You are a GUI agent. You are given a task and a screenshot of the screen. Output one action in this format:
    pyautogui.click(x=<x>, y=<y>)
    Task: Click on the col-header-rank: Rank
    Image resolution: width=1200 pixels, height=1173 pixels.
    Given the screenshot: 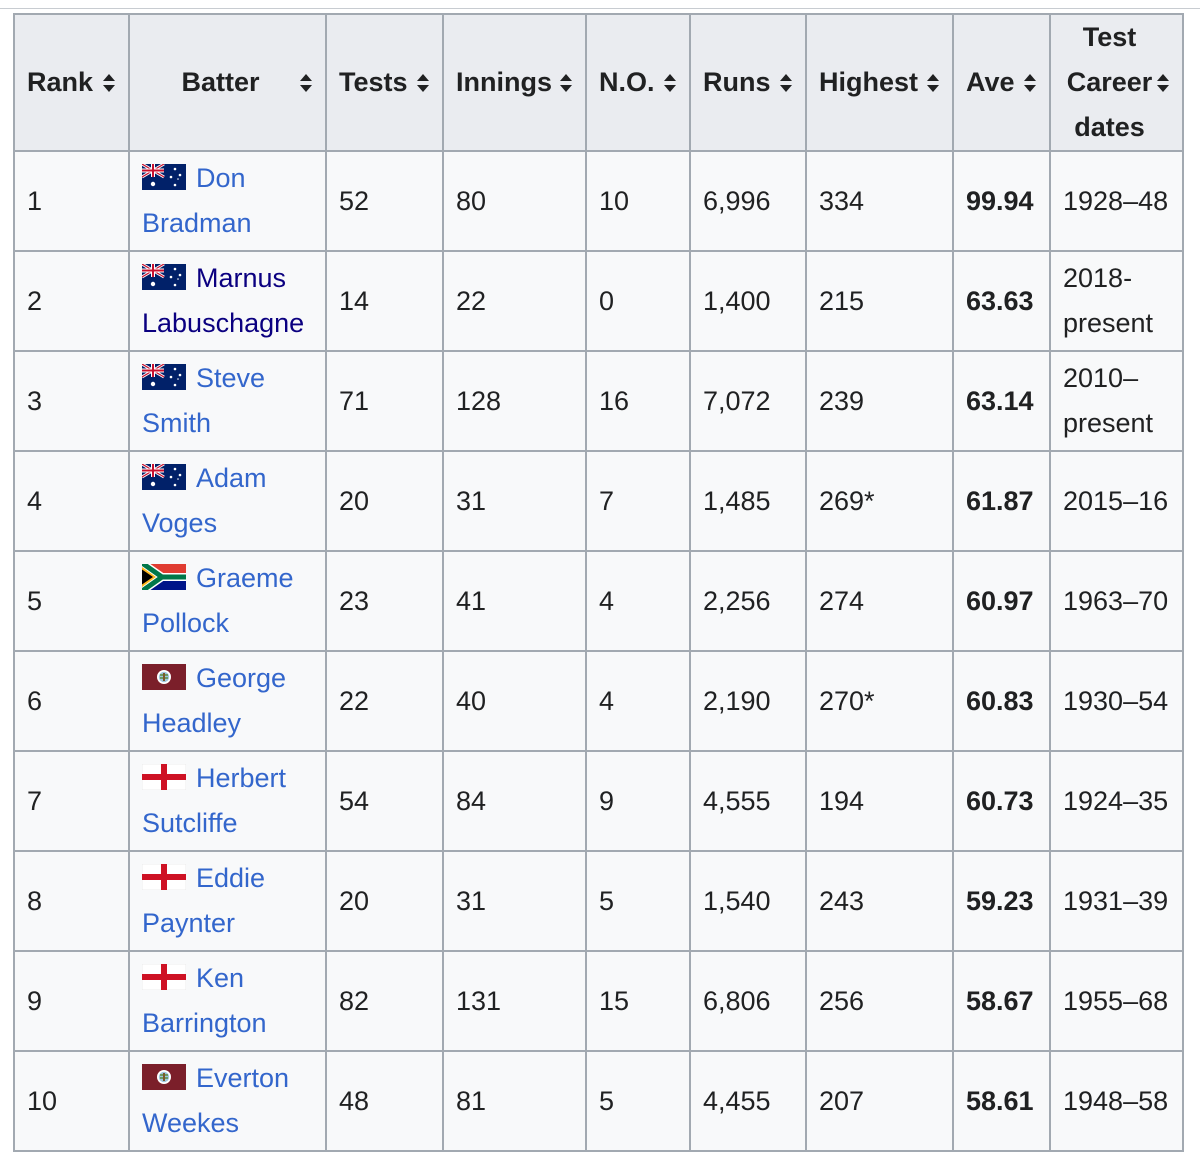 What is the action you would take?
    pyautogui.click(x=71, y=82)
    